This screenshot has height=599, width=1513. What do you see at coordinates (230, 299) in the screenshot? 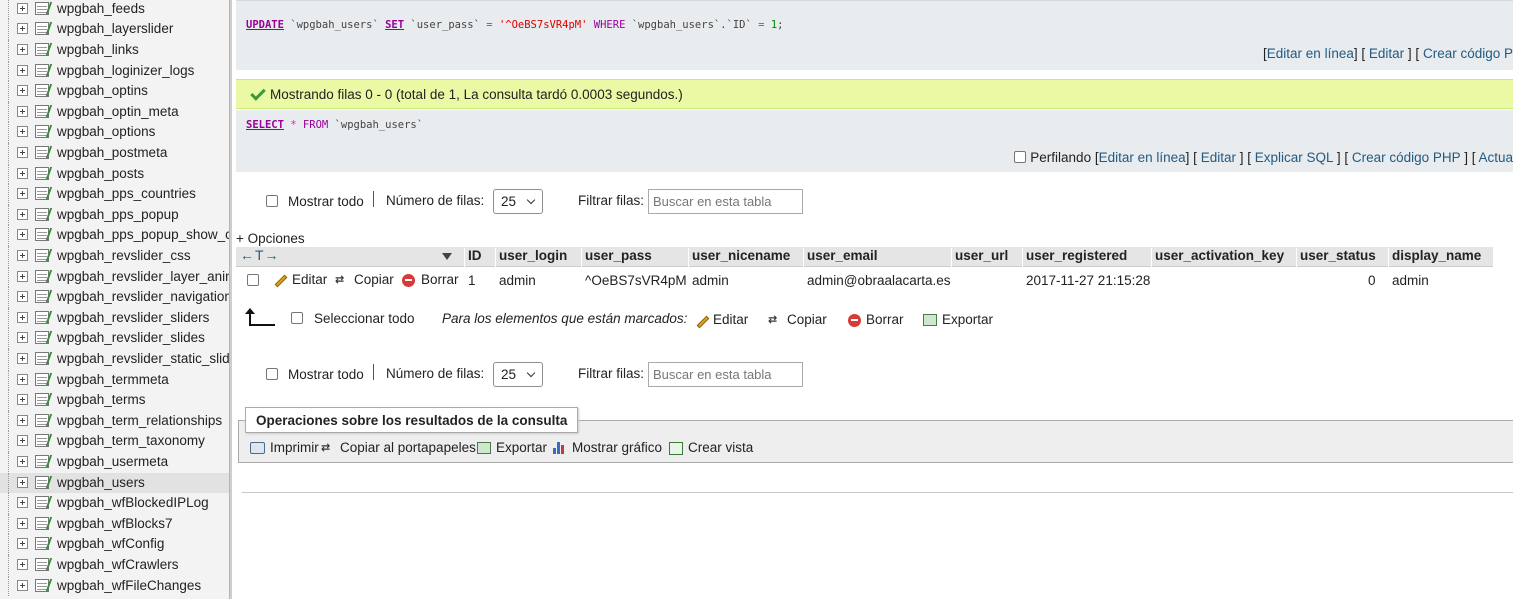
I see `sidebar-resizer` at bounding box center [230, 299].